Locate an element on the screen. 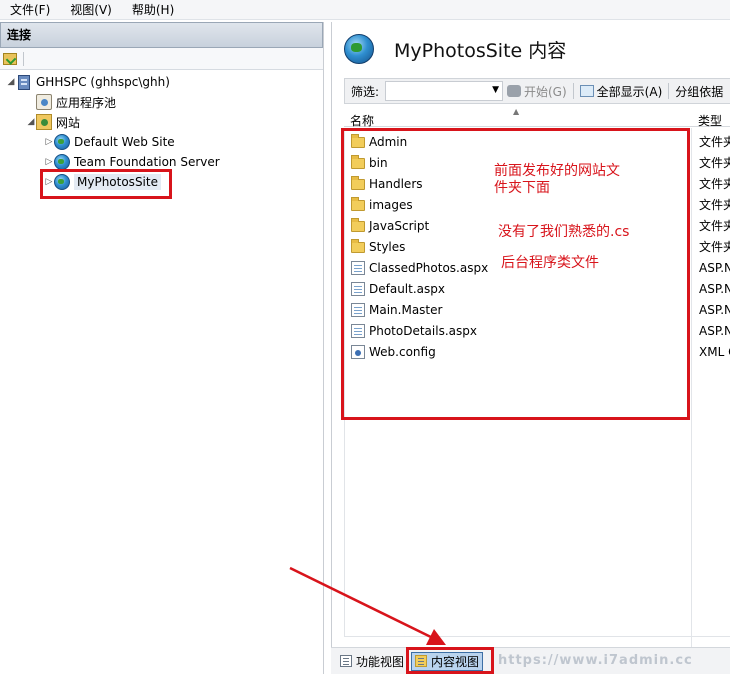 The height and width of the screenshot is (674, 730). sites-folder-icon is located at coordinates (44, 122).